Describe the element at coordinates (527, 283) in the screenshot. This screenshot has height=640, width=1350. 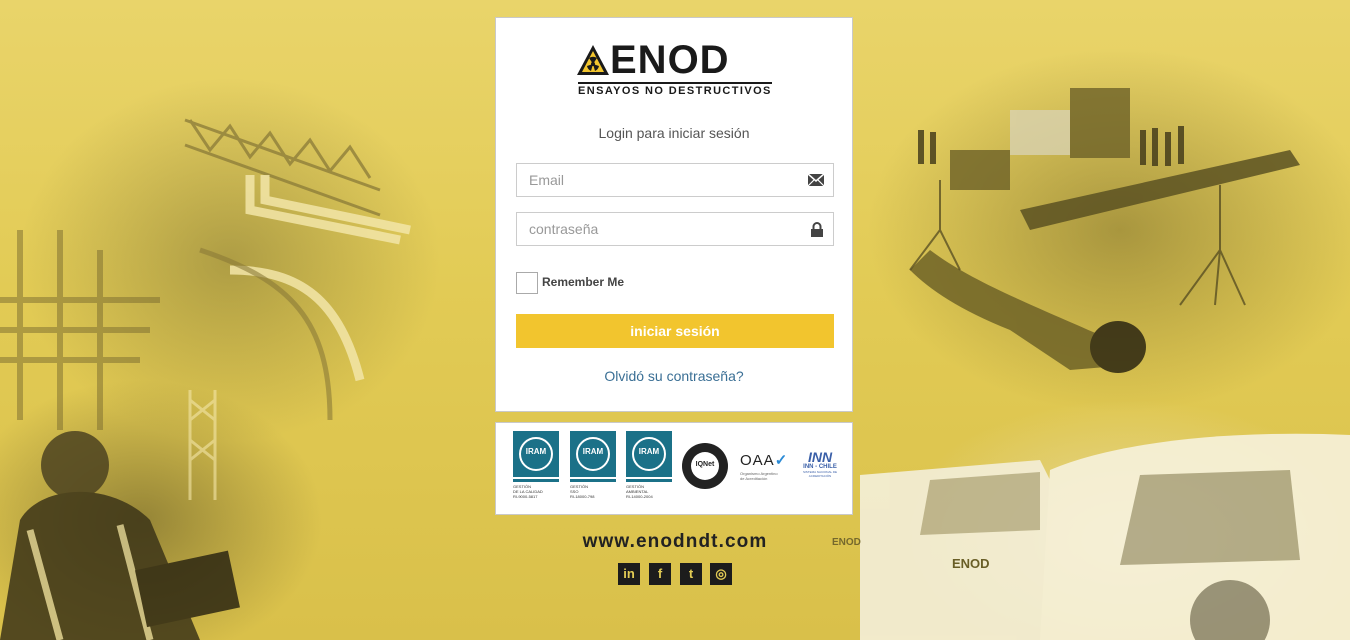
I see `remember-me-checkbox` at that location.